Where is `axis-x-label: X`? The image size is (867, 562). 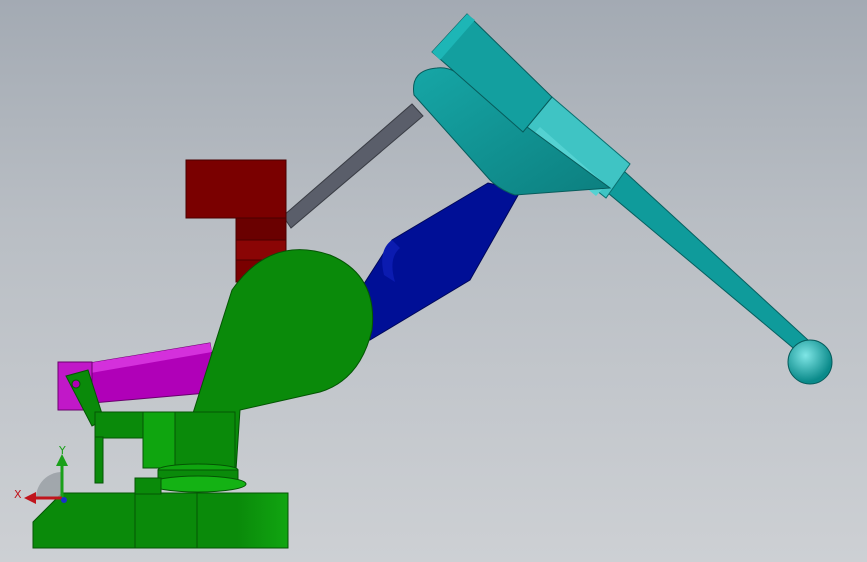 axis-x-label: X is located at coordinates (18, 494).